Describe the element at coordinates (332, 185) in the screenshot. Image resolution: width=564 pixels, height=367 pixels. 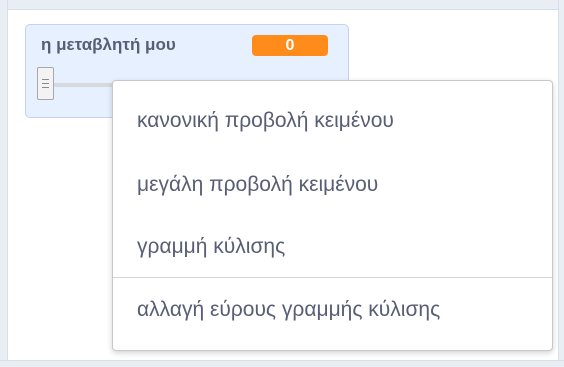
I see `menu-item-large-readout: μεγάλη προβολή κειμένου` at that location.